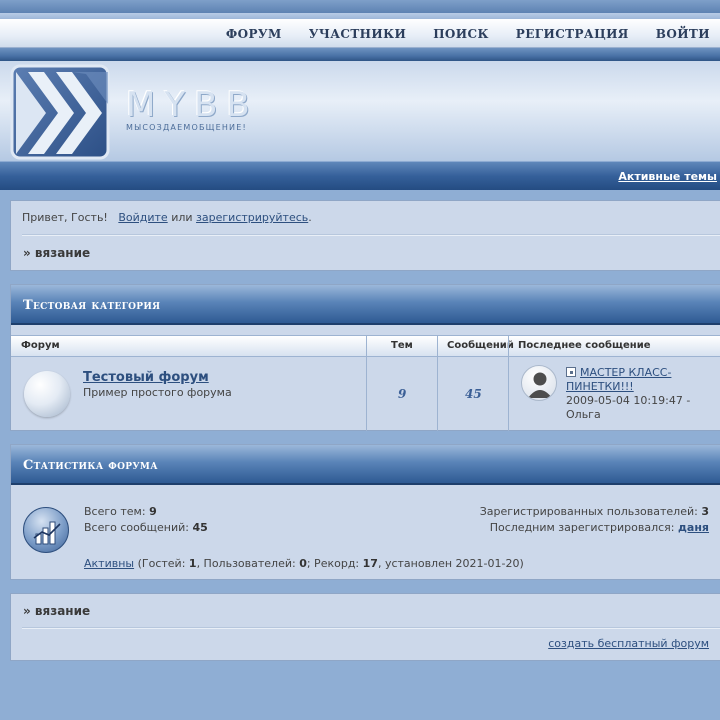 The height and width of the screenshot is (720, 720). What do you see at coordinates (65, 217) in the screenshot?
I see `greeting-text: Привет, Гость!` at bounding box center [65, 217].